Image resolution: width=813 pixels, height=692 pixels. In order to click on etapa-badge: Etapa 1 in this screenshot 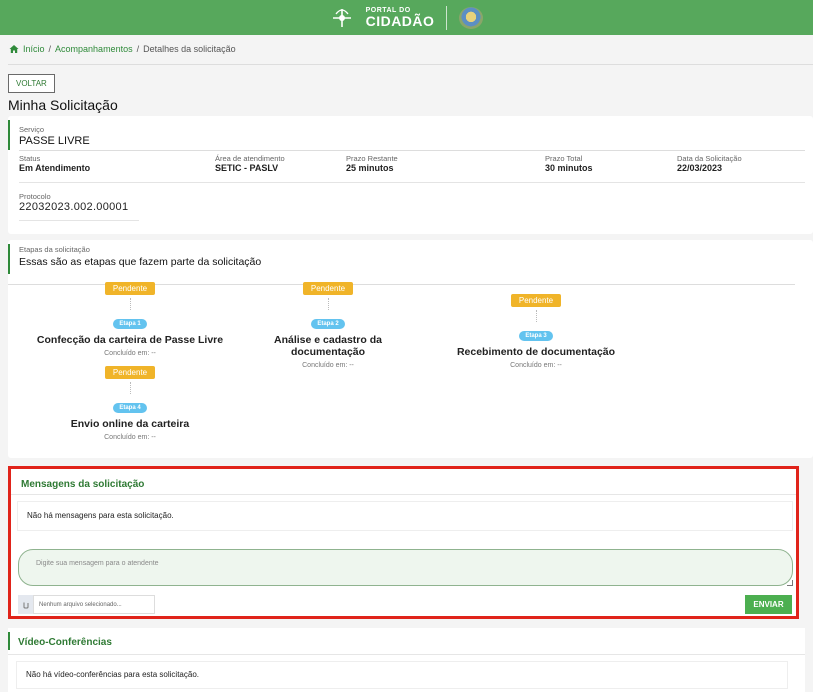, I will do `click(130, 324)`.